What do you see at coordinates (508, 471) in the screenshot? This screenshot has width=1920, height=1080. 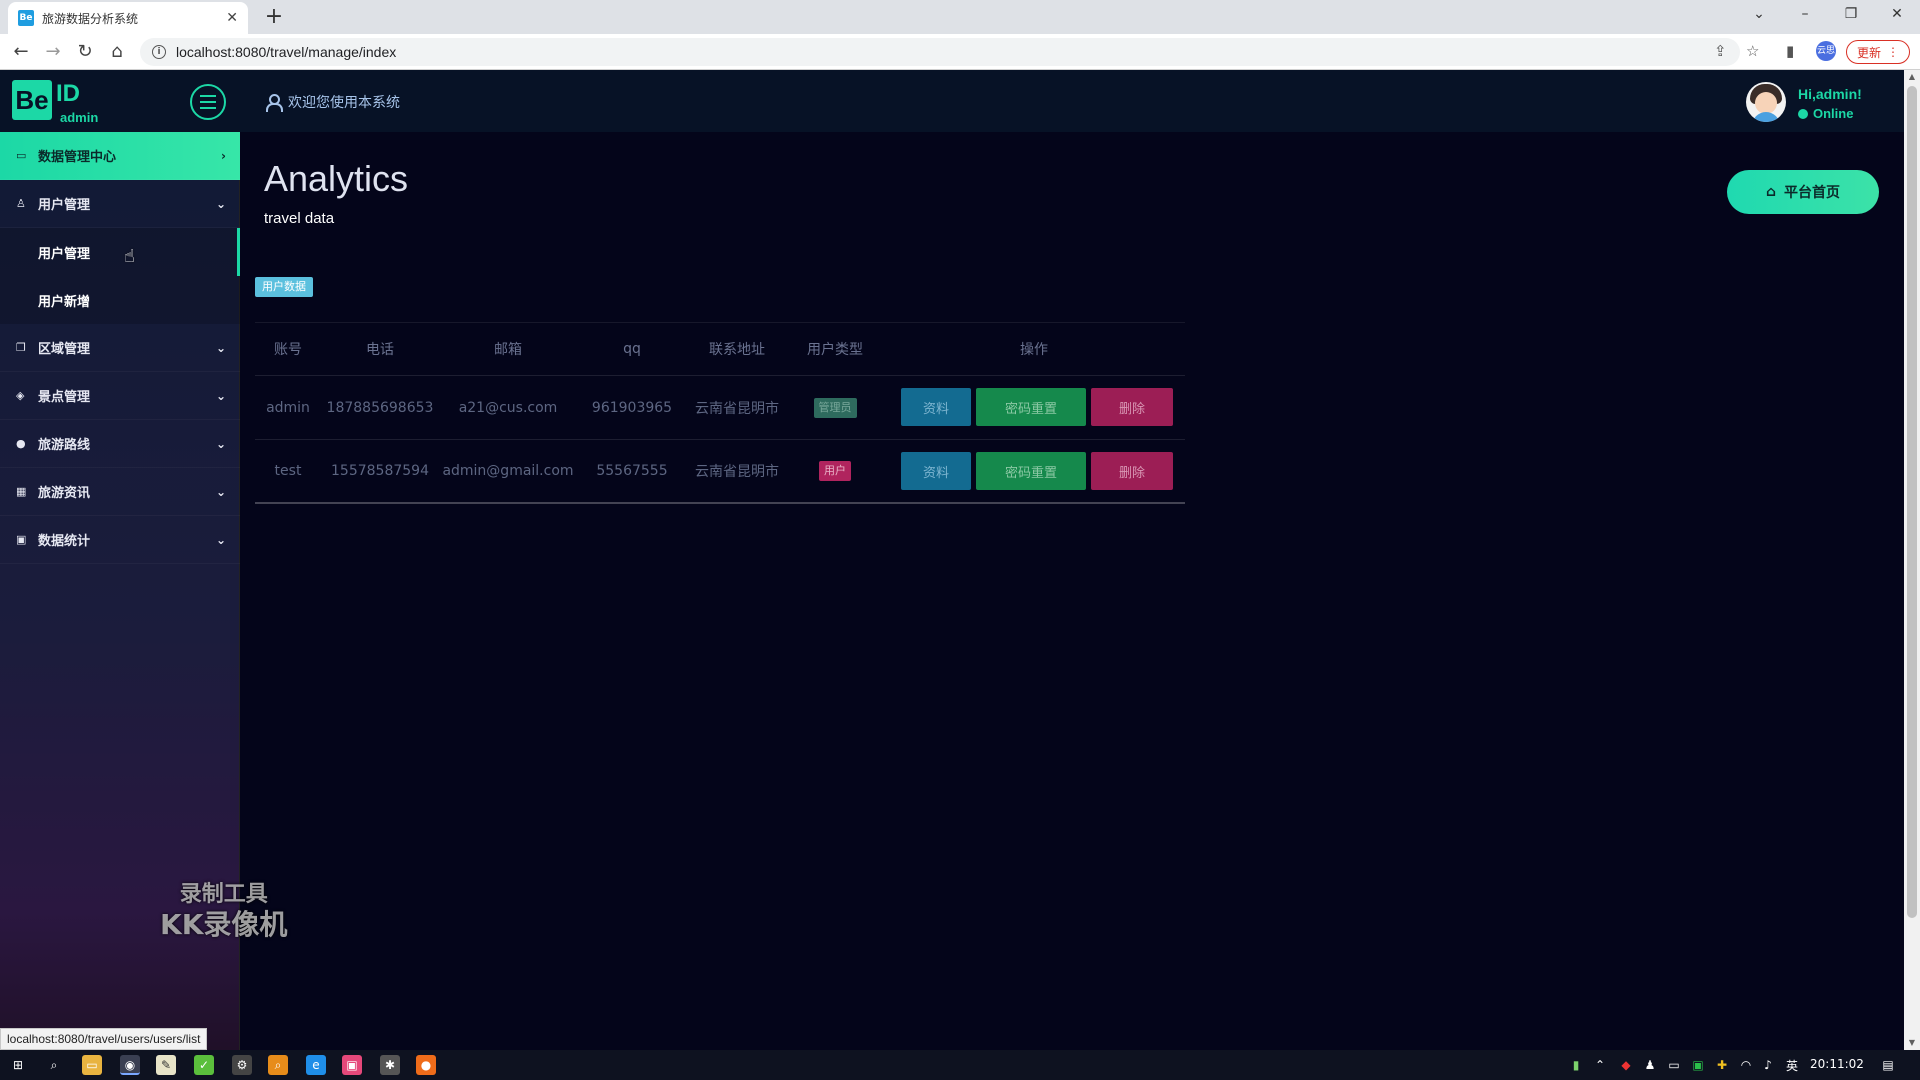 I see `cell-email: admin@gmail.com` at bounding box center [508, 471].